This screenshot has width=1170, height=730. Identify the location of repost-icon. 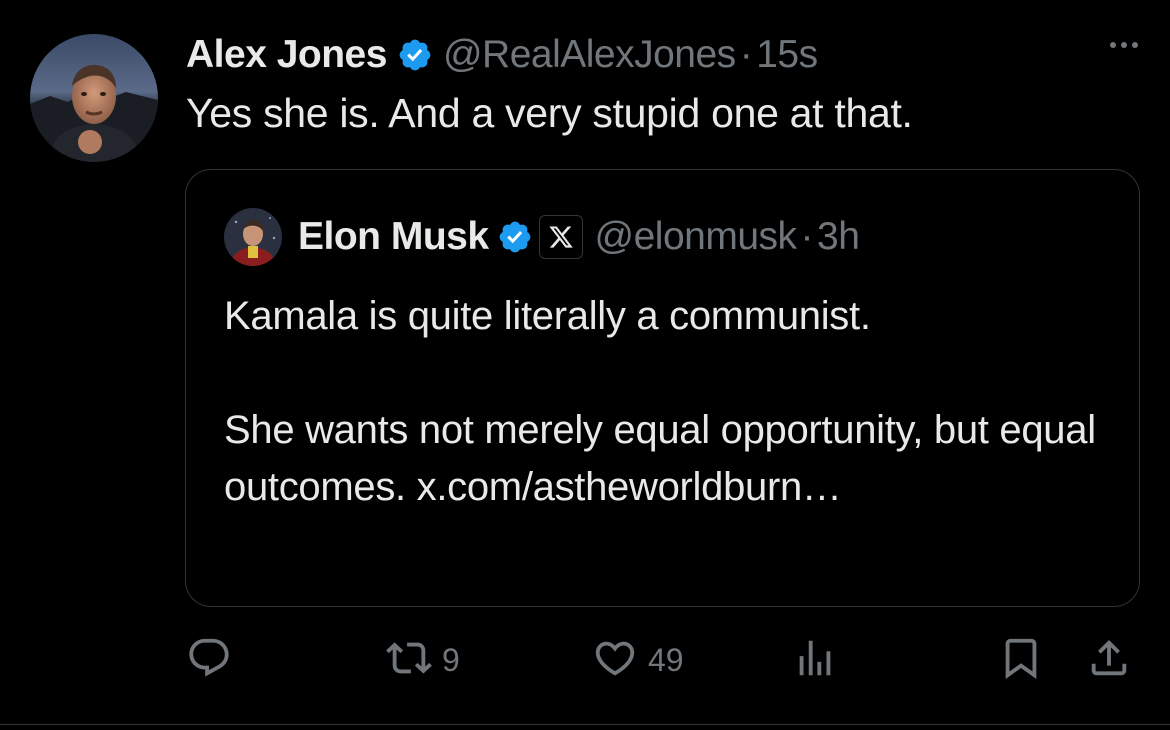
(409, 660).